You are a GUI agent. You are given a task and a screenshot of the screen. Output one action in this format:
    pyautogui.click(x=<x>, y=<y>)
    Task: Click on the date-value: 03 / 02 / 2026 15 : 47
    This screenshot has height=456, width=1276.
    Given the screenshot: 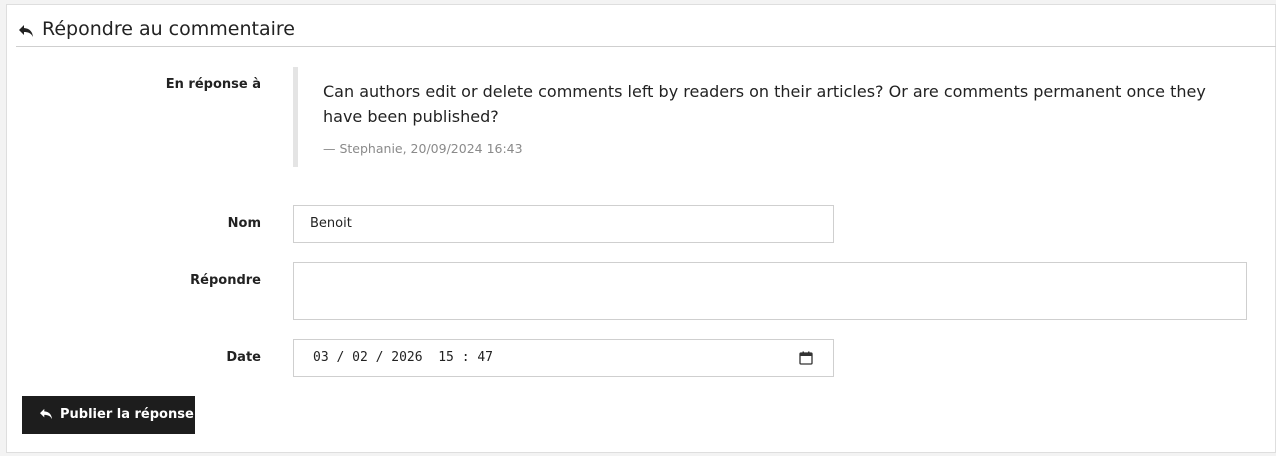 What is the action you would take?
    pyautogui.click(x=403, y=357)
    